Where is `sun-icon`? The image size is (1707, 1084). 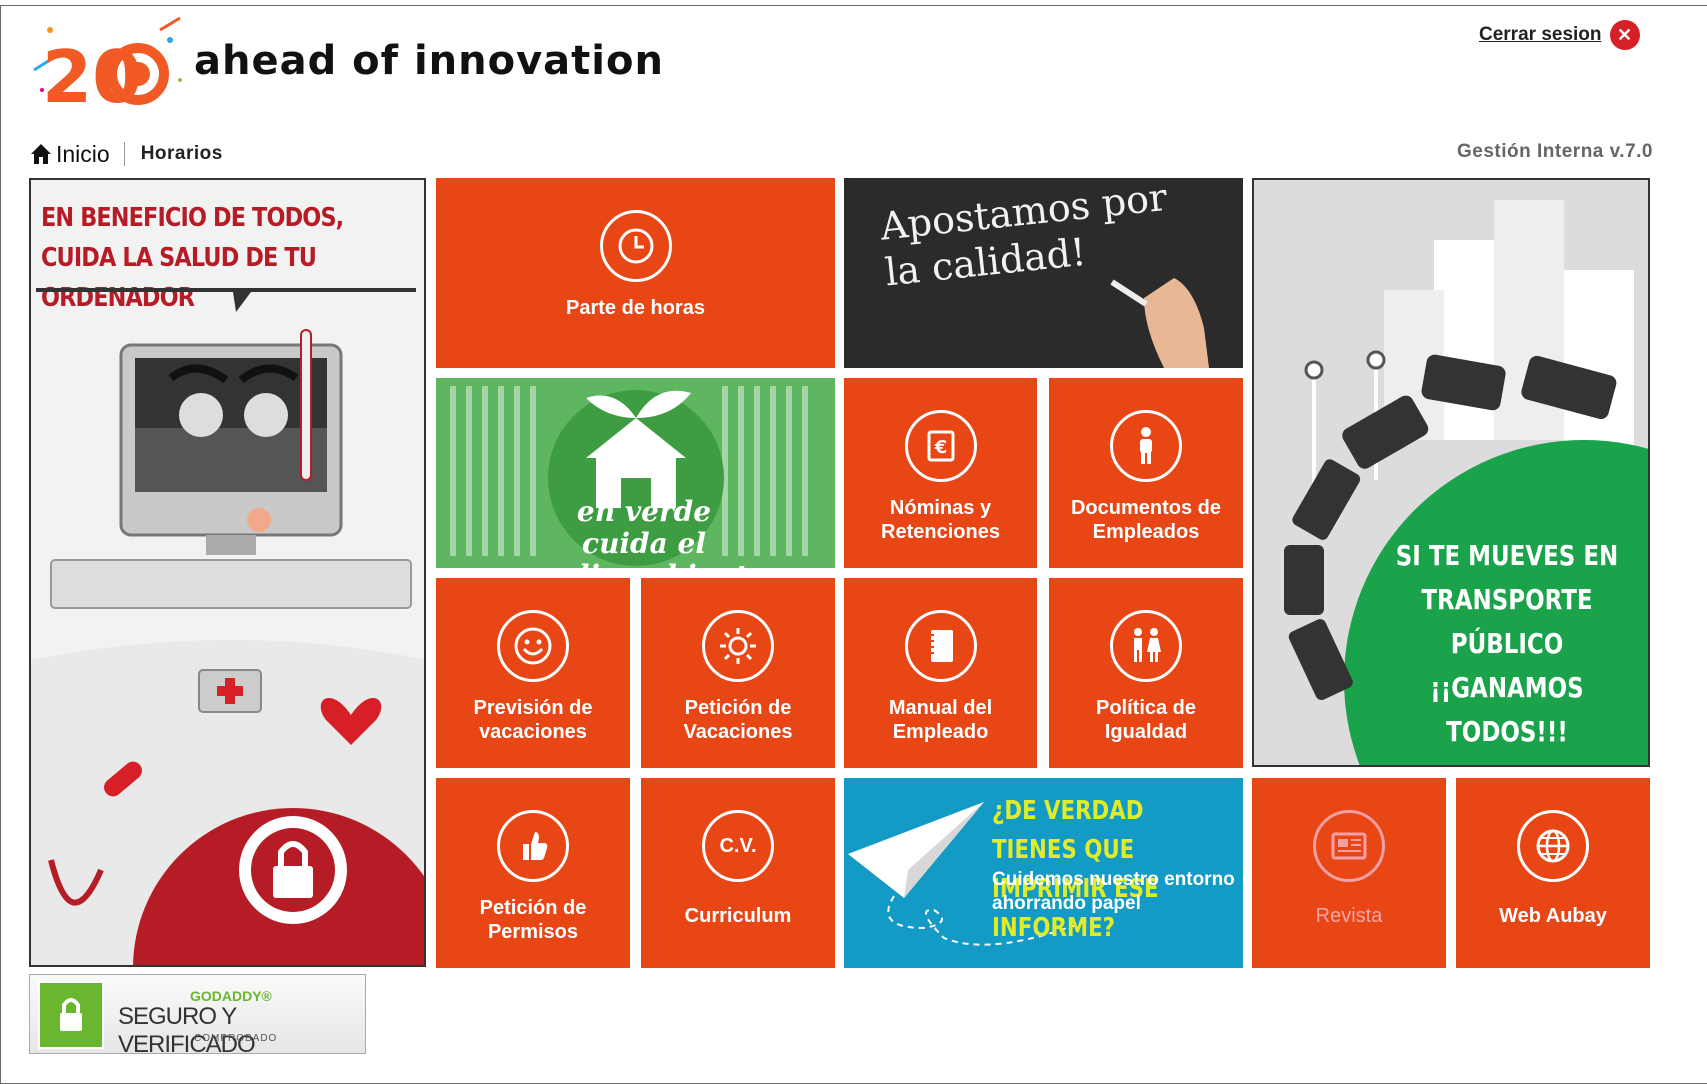
sun-icon is located at coordinates (738, 646).